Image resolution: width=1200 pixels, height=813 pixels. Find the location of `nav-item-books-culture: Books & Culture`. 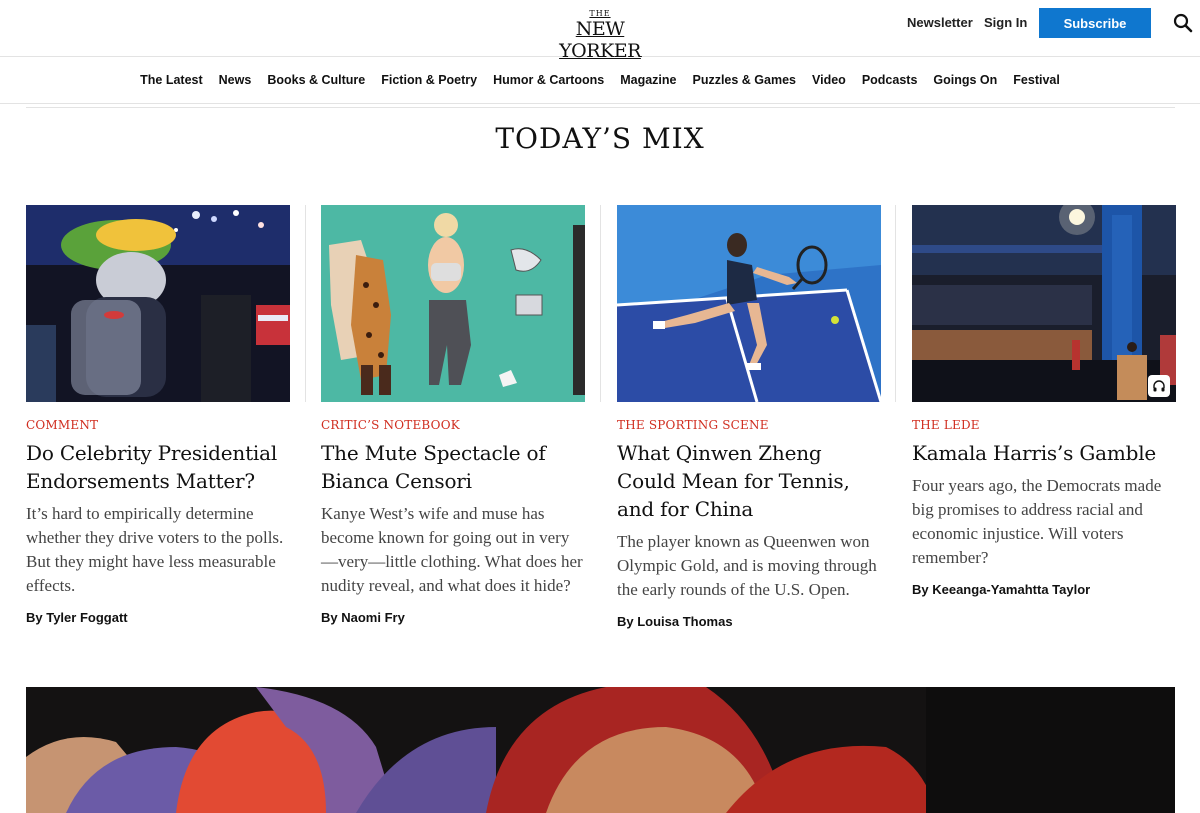

nav-item-books-culture: Books & Culture is located at coordinates (316, 80).